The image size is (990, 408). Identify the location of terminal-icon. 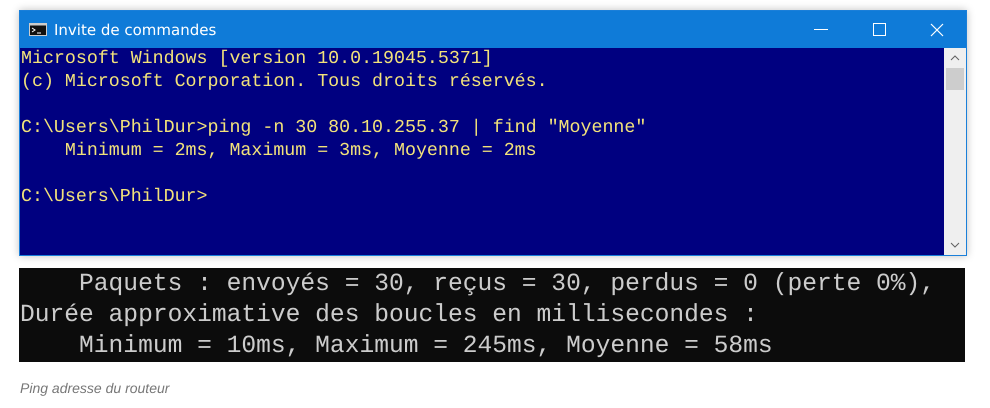
(38, 29).